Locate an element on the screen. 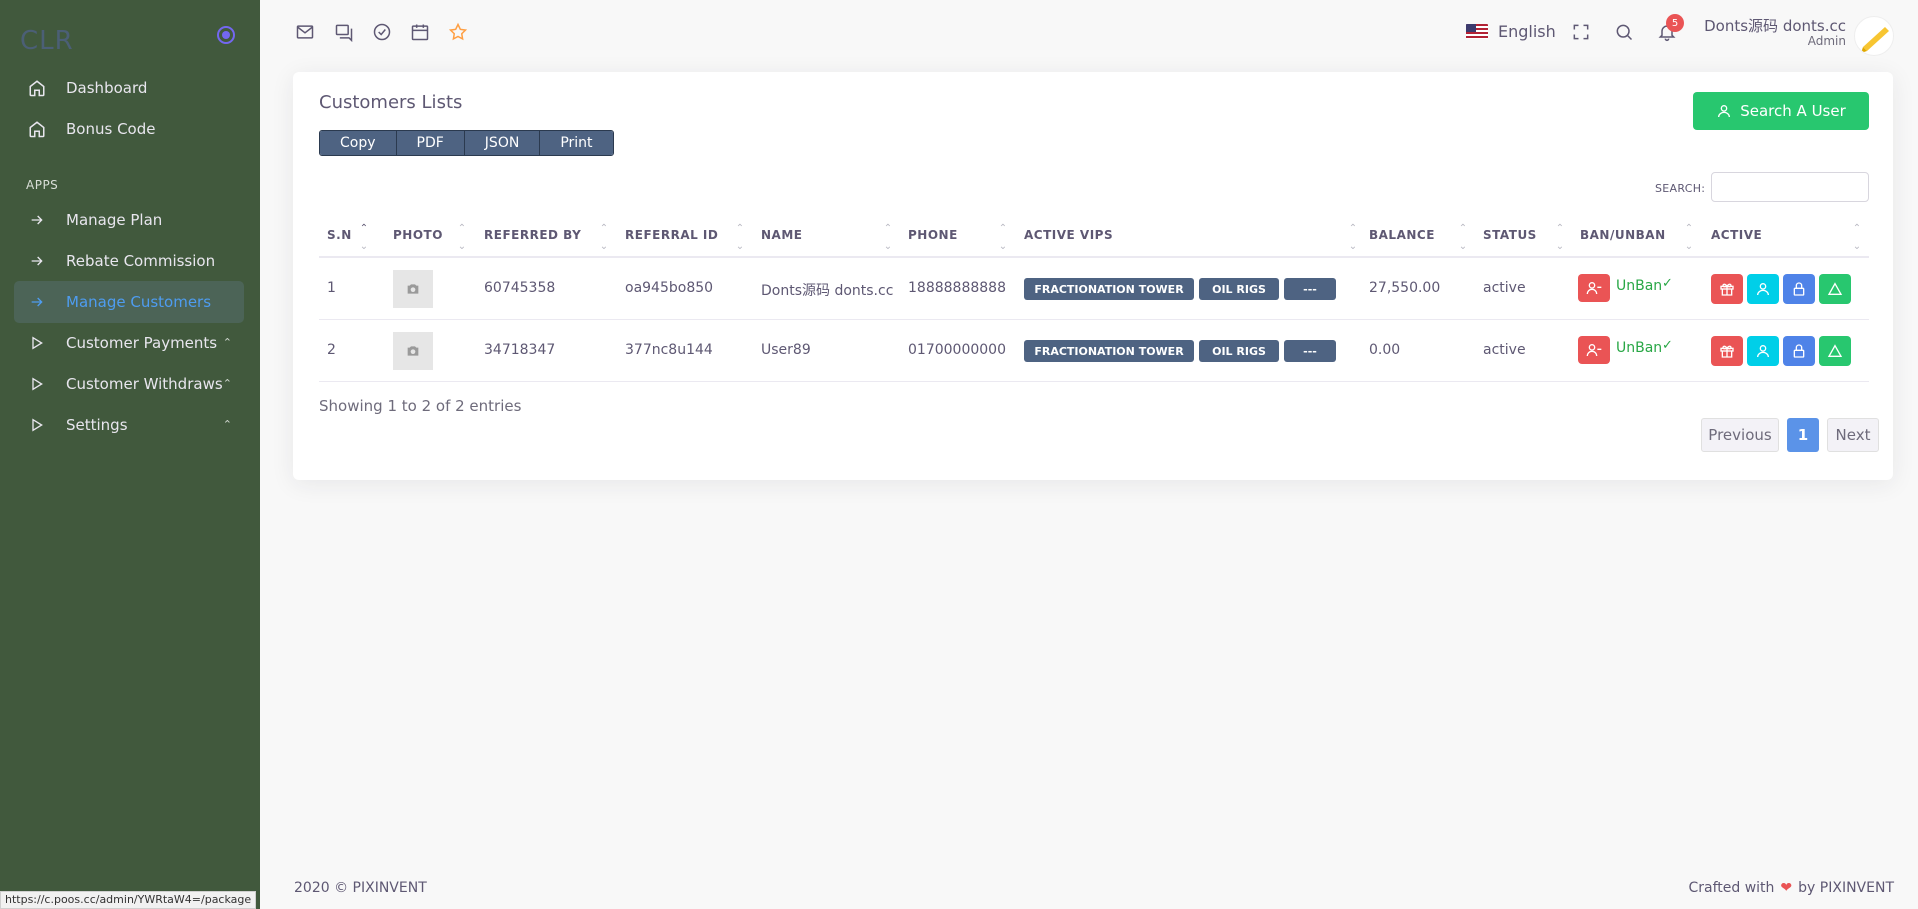 This screenshot has width=1918, height=909. cell-phone: 01700000000 is located at coordinates (957, 350).